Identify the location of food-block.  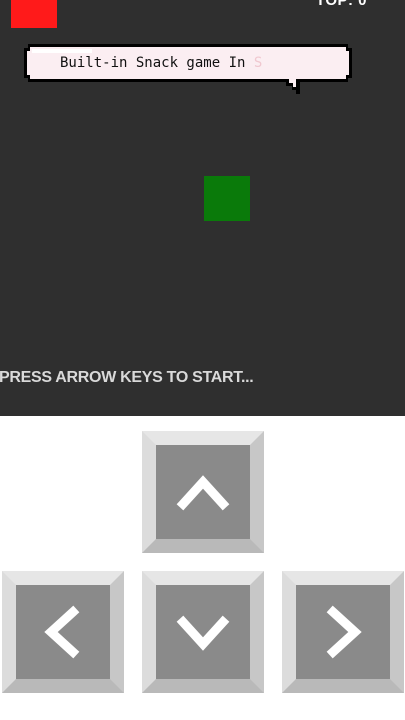
(34, 14).